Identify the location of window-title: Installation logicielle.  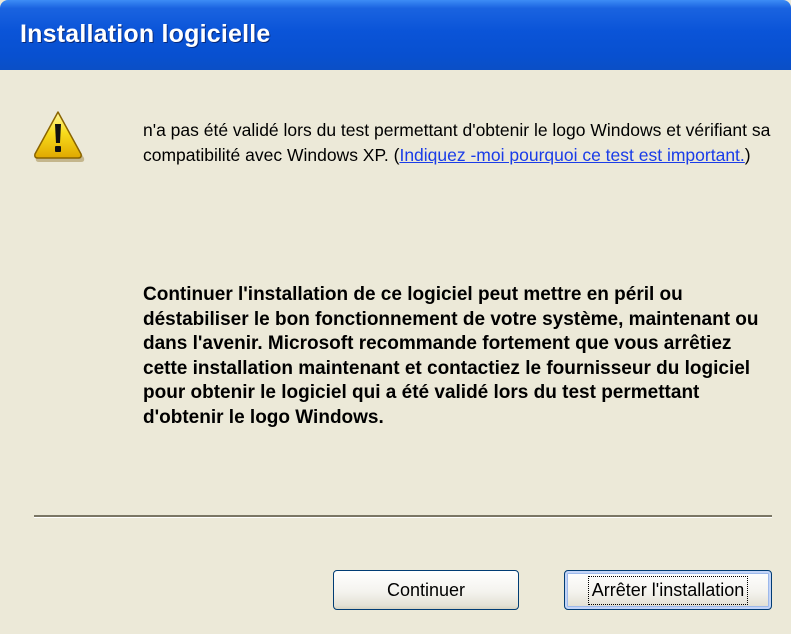
(145, 34).